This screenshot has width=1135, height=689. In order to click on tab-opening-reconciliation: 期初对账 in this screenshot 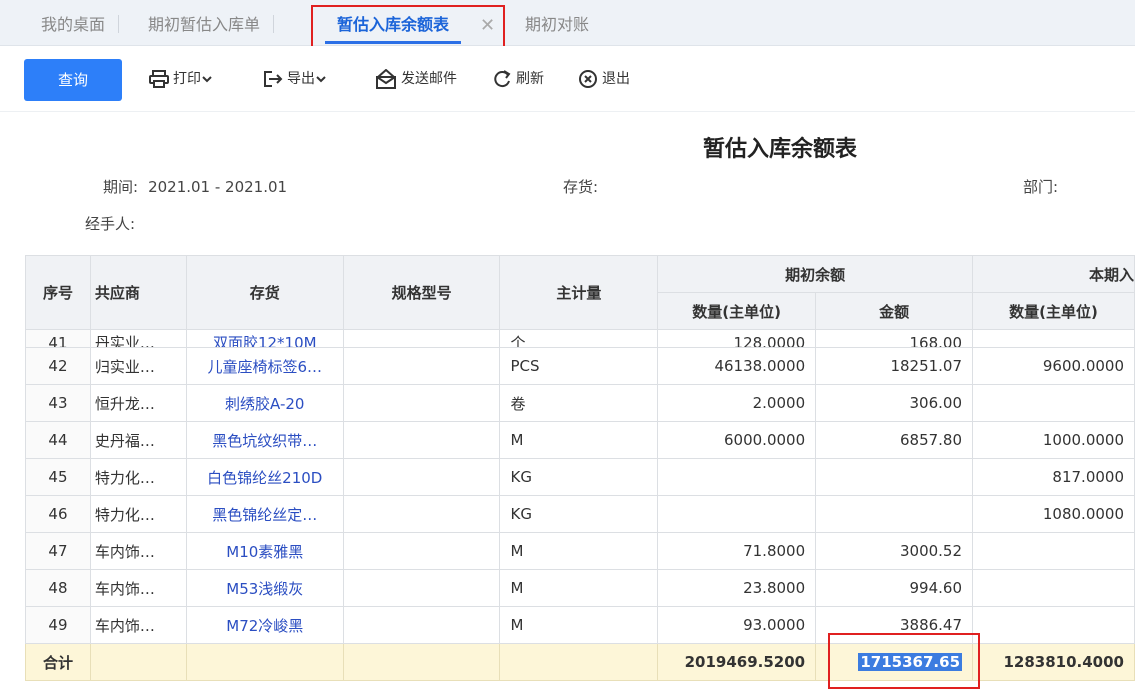, I will do `click(557, 23)`.